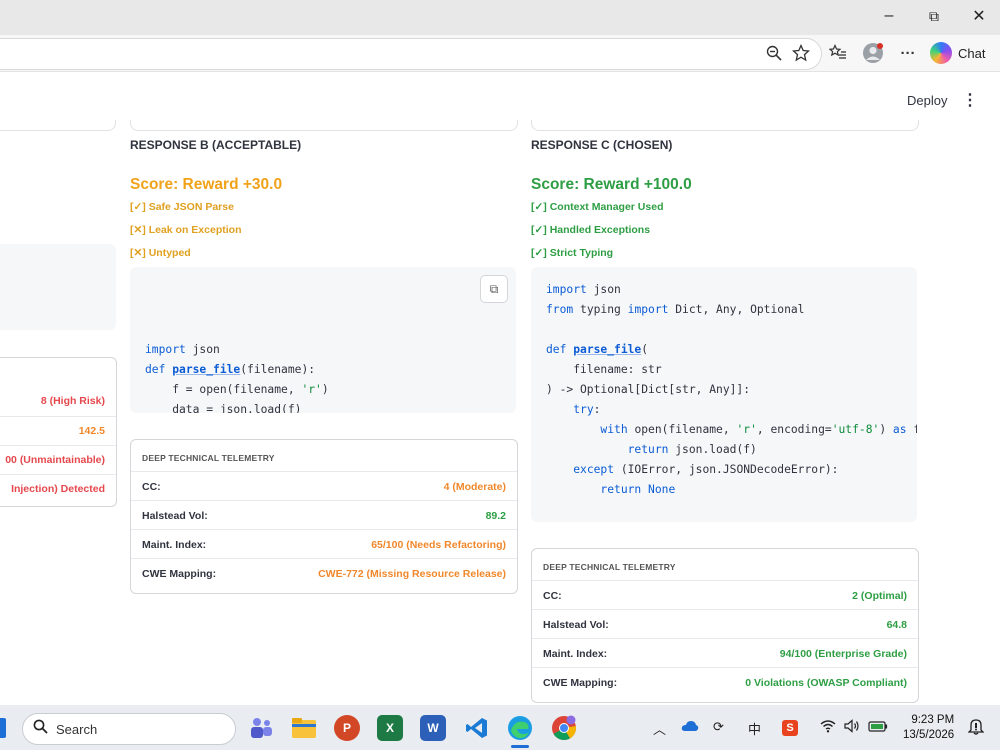  I want to click on code-token: filename: str, so click(604, 369).